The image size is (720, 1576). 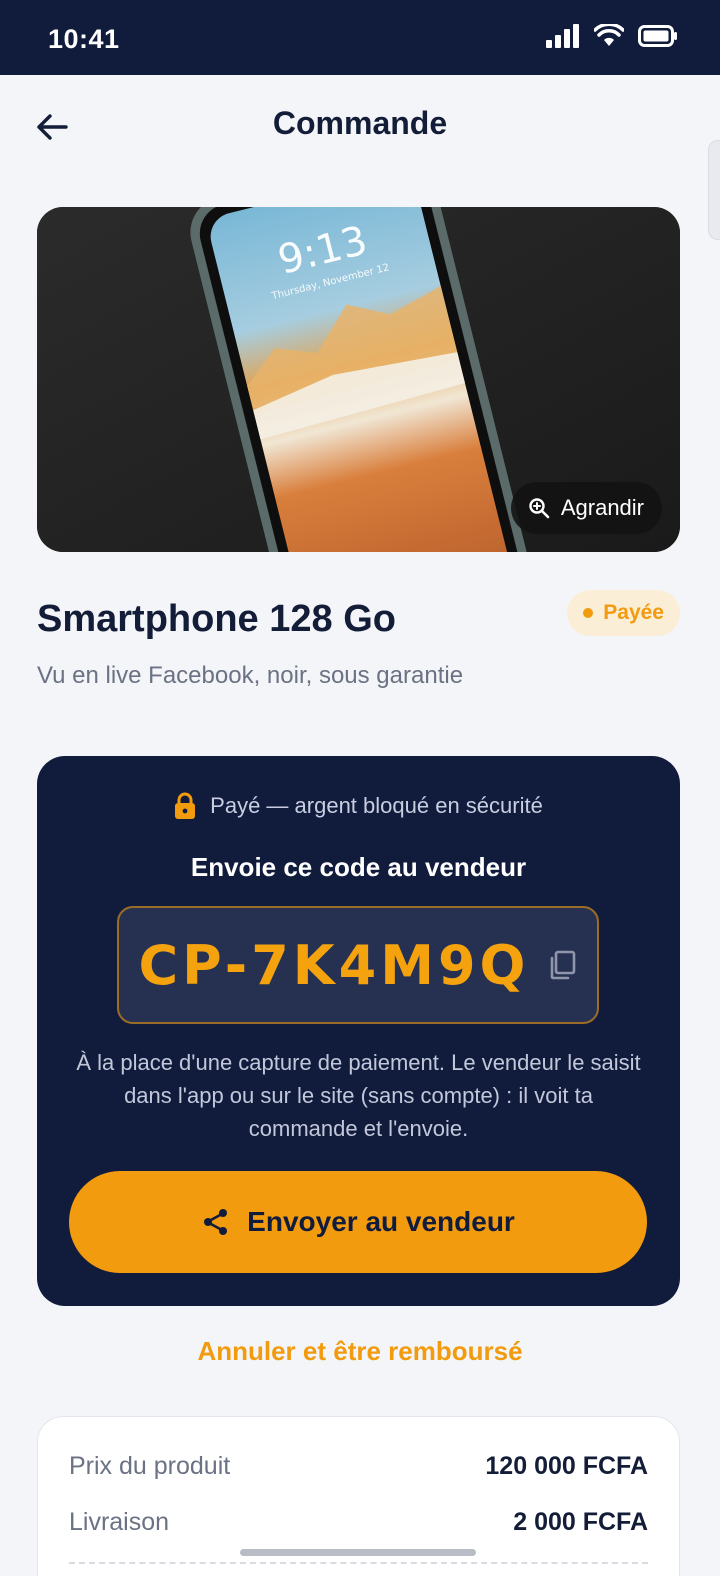 What do you see at coordinates (216, 619) in the screenshot?
I see `product-title: Smartphone 128 Go` at bounding box center [216, 619].